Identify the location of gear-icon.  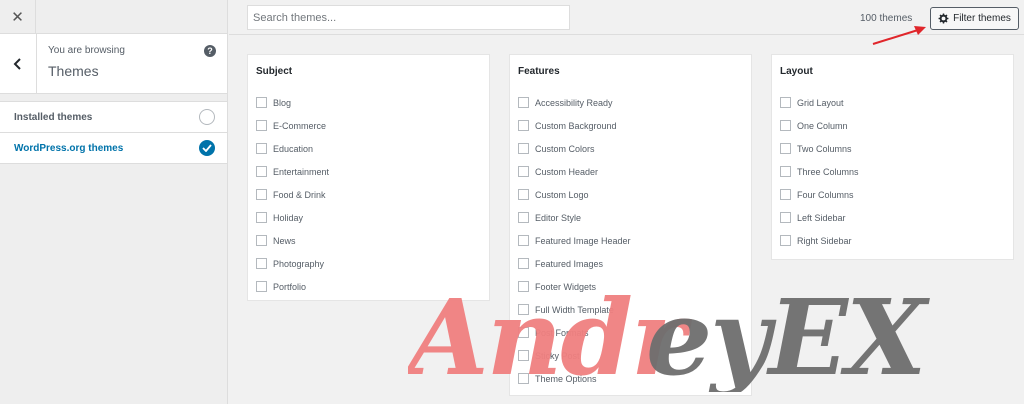
(943, 18).